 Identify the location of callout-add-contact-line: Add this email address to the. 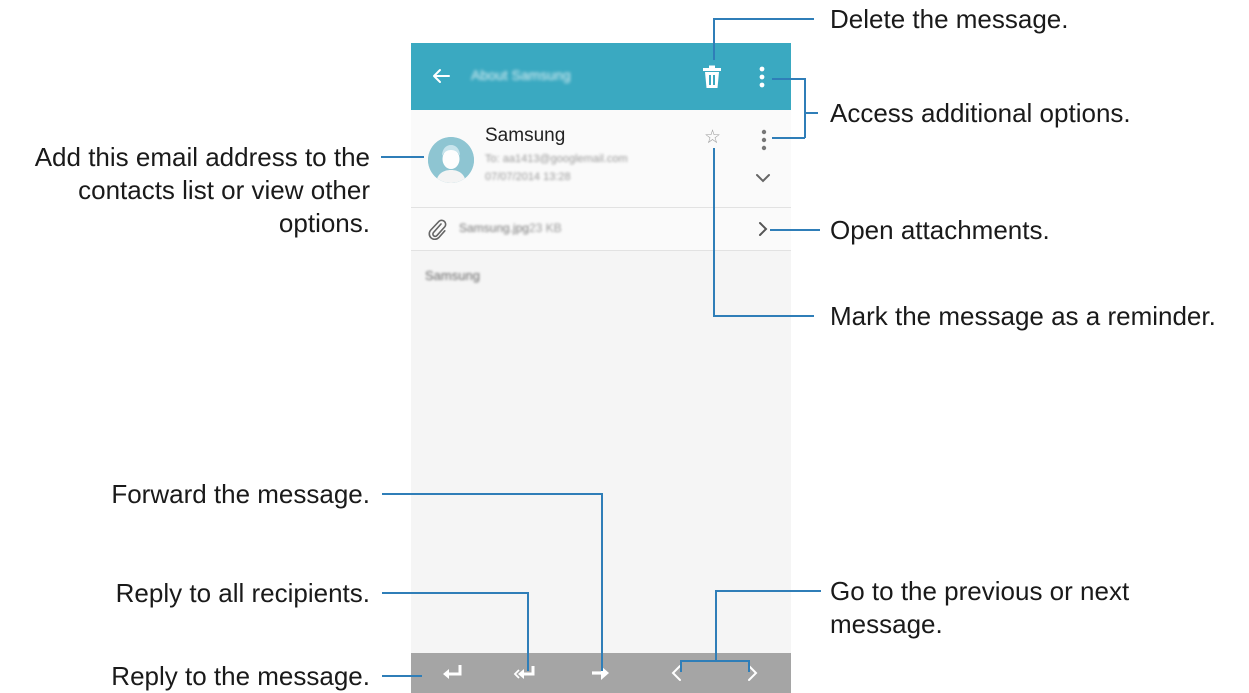
(202, 157).